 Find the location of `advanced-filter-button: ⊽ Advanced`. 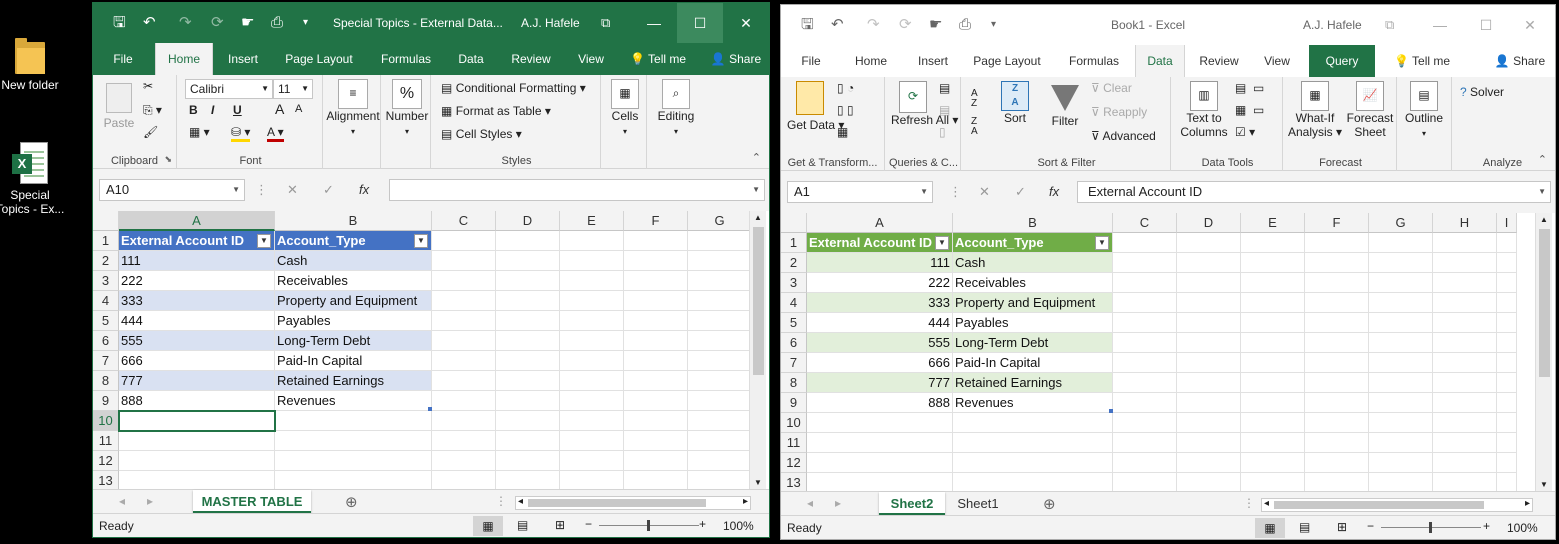

advanced-filter-button: ⊽ Advanced is located at coordinates (1123, 136).